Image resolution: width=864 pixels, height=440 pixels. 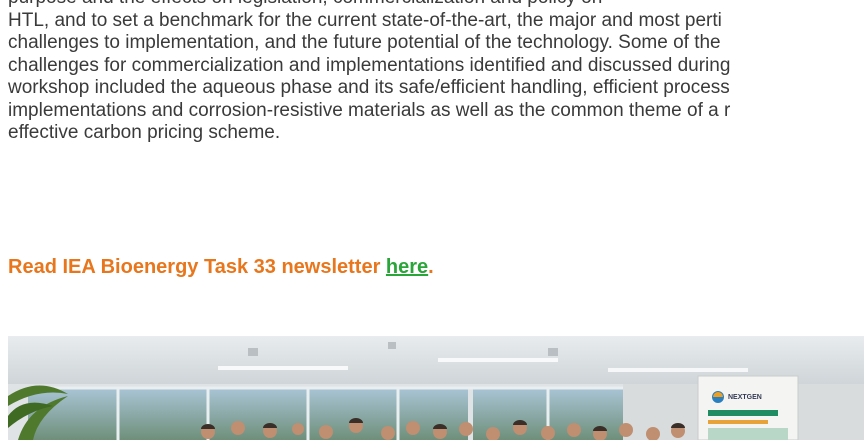 What do you see at coordinates (745, 397) in the screenshot?
I see `banner-logo-text: NEXTGEN` at bounding box center [745, 397].